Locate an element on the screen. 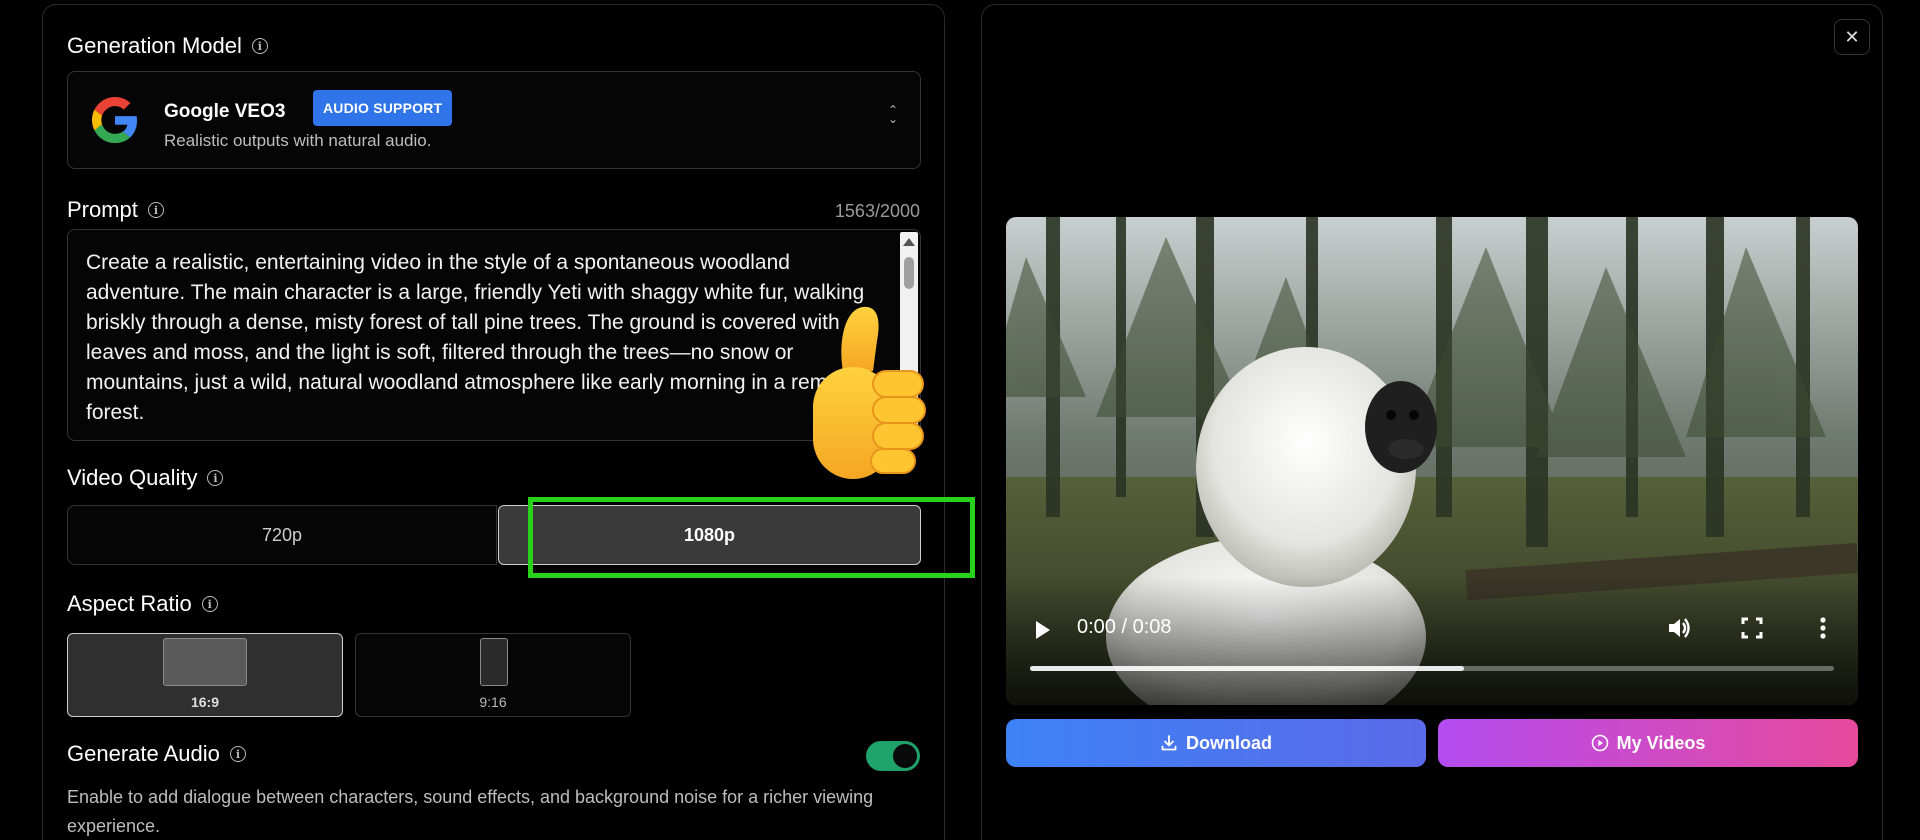 The height and width of the screenshot is (840, 1920). fullscreen-icon is located at coordinates (1752, 628).